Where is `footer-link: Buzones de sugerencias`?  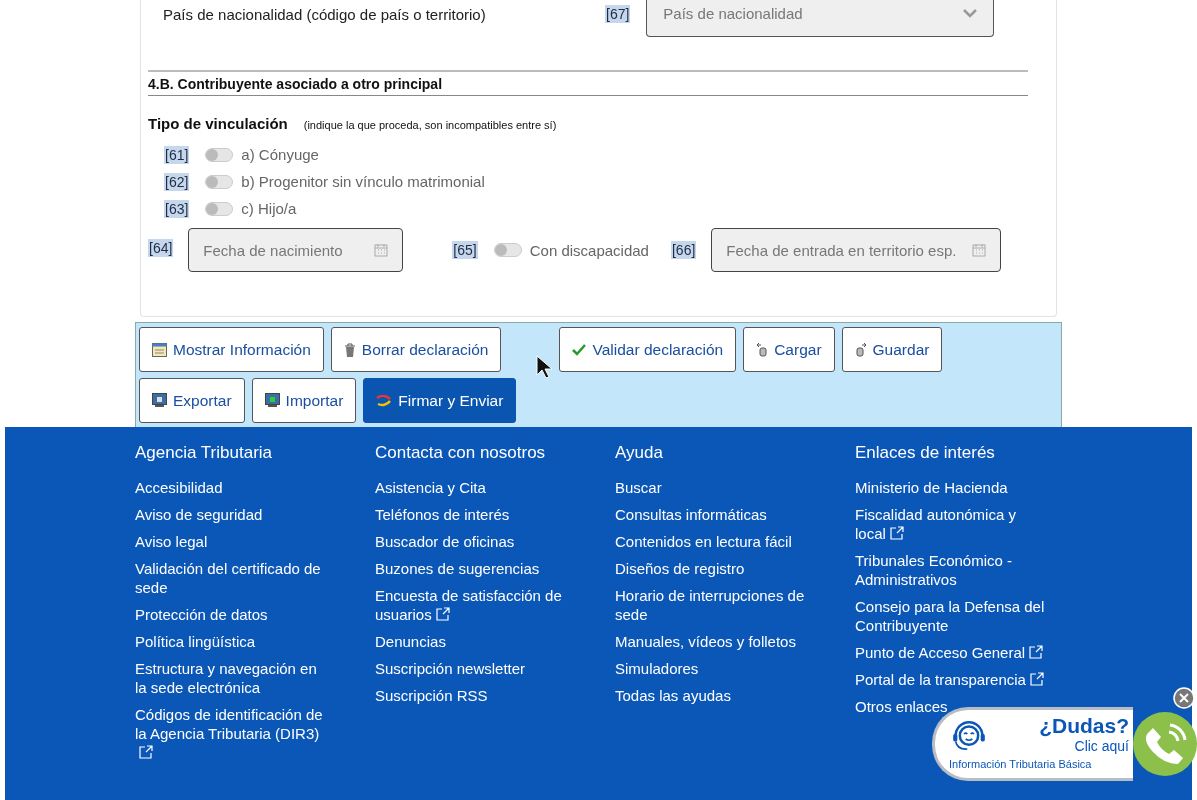 footer-link: Buzones de sugerencias is located at coordinates (457, 568).